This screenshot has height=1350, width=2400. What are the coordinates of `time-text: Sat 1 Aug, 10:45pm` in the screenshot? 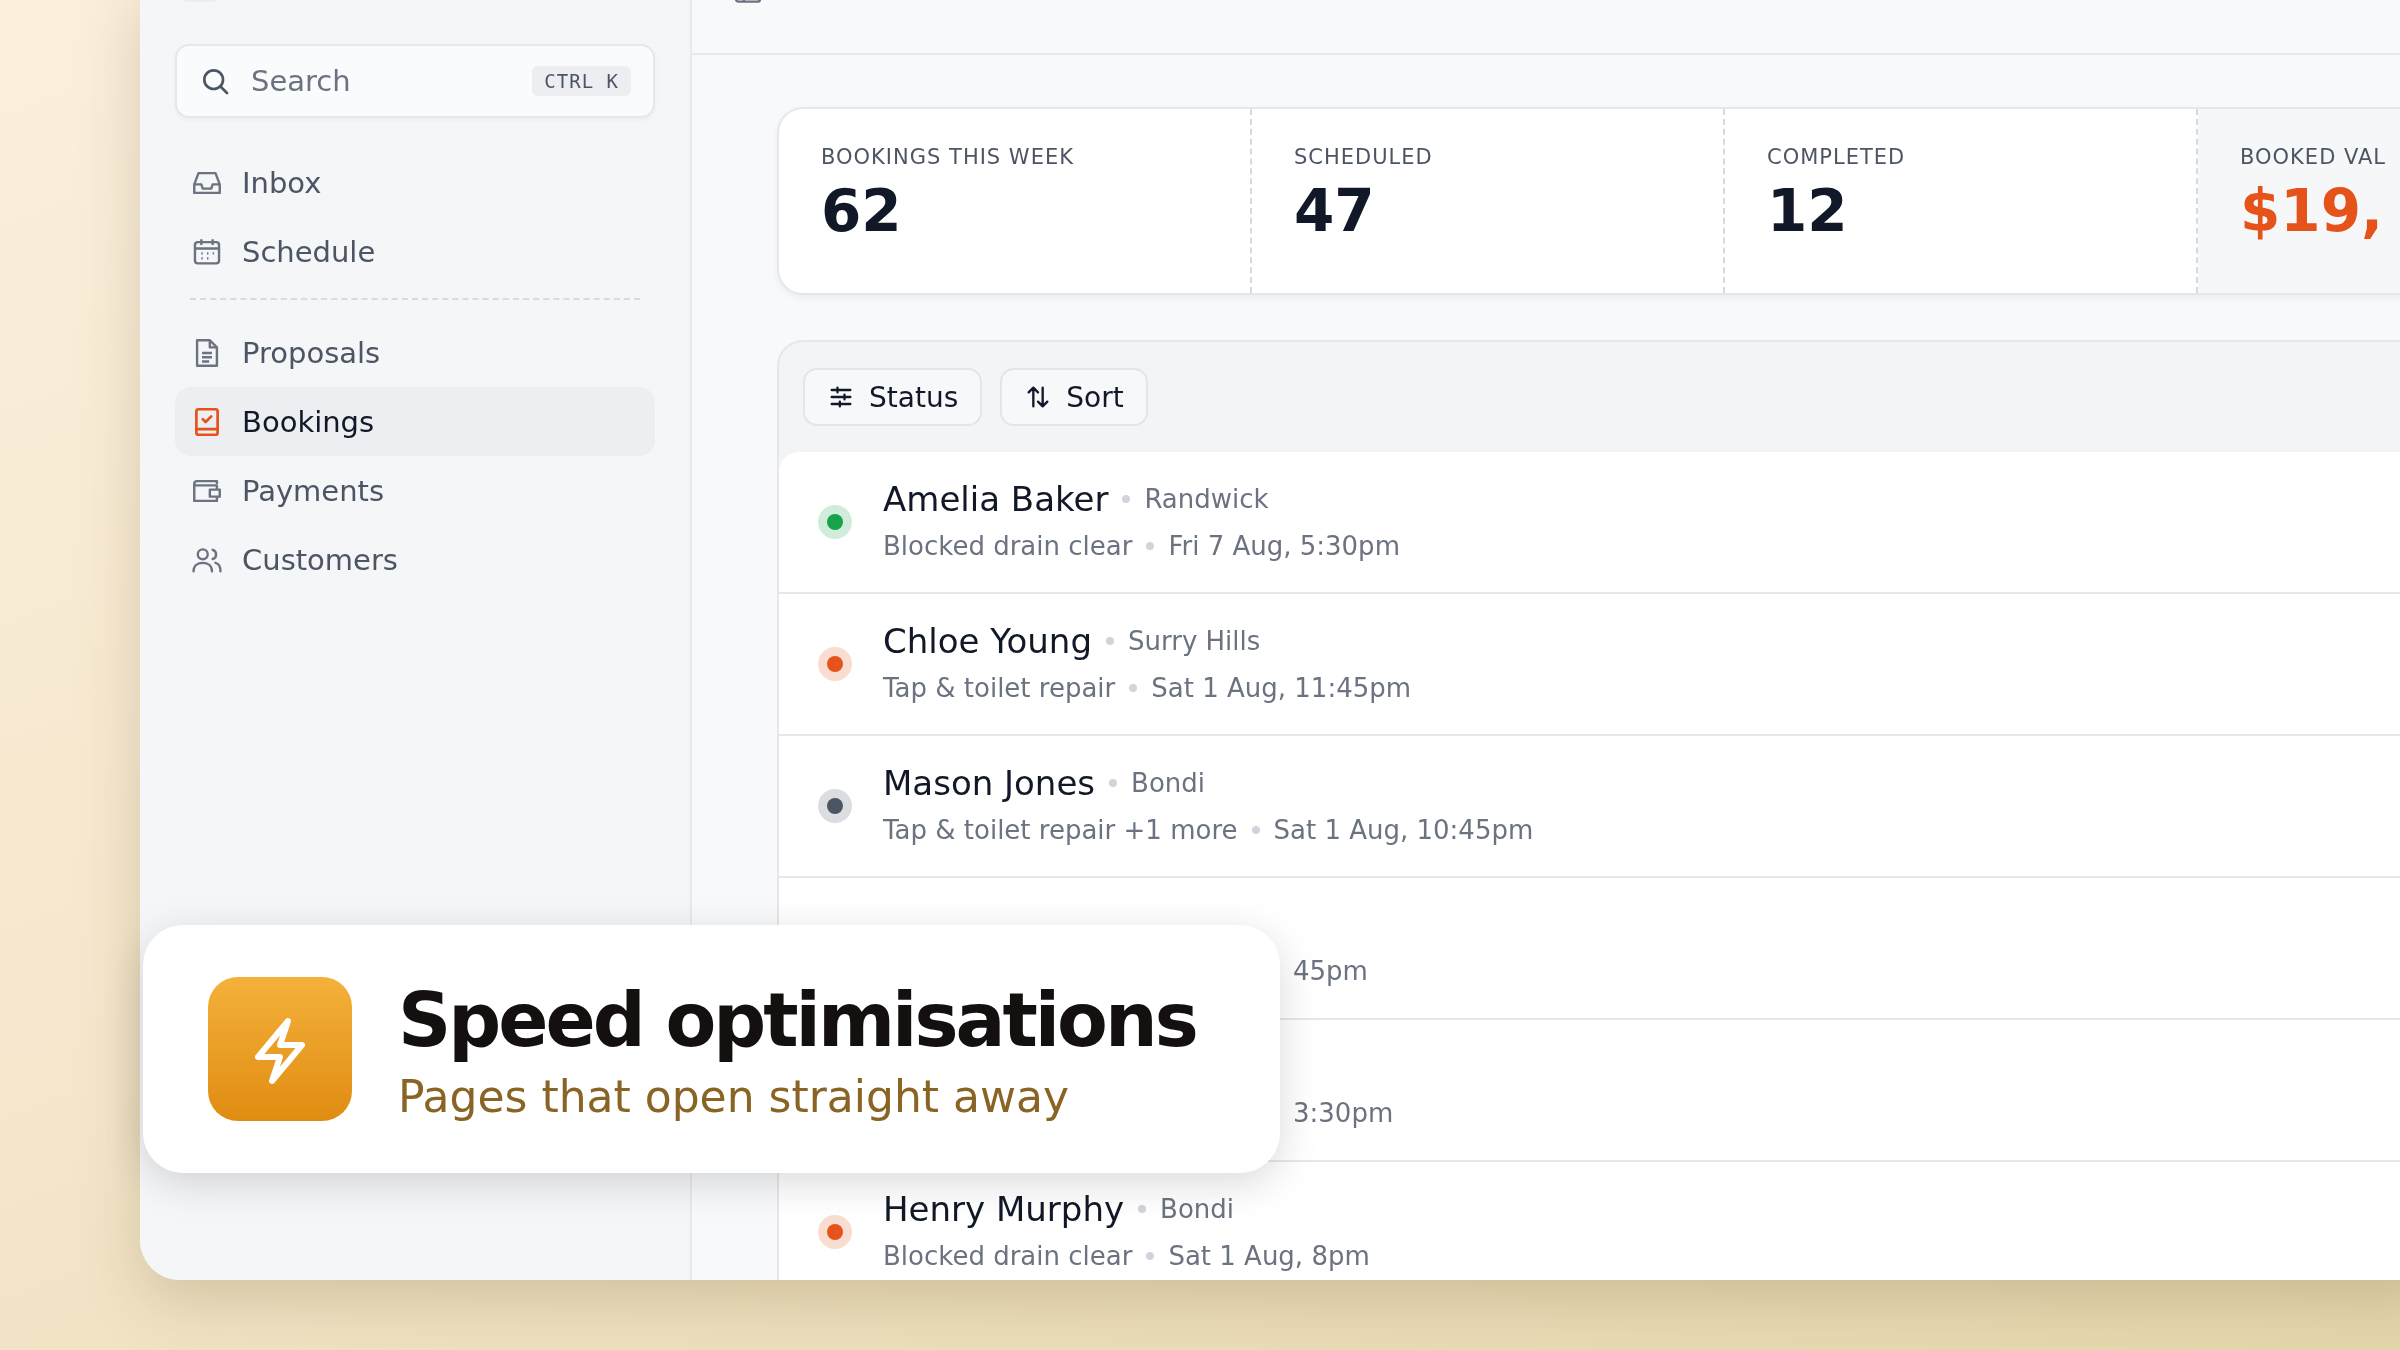 It's located at (1403, 830).